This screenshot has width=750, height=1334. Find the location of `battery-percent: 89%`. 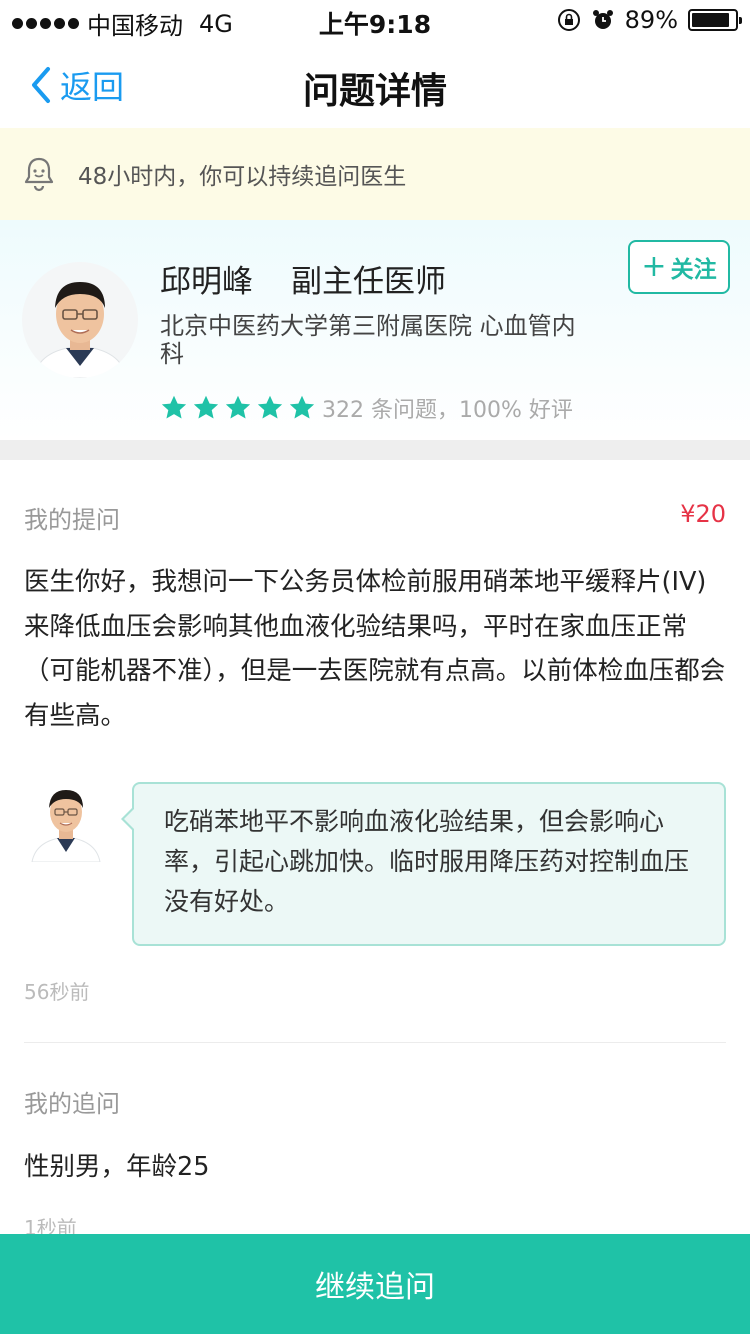

battery-percent: 89% is located at coordinates (651, 20).